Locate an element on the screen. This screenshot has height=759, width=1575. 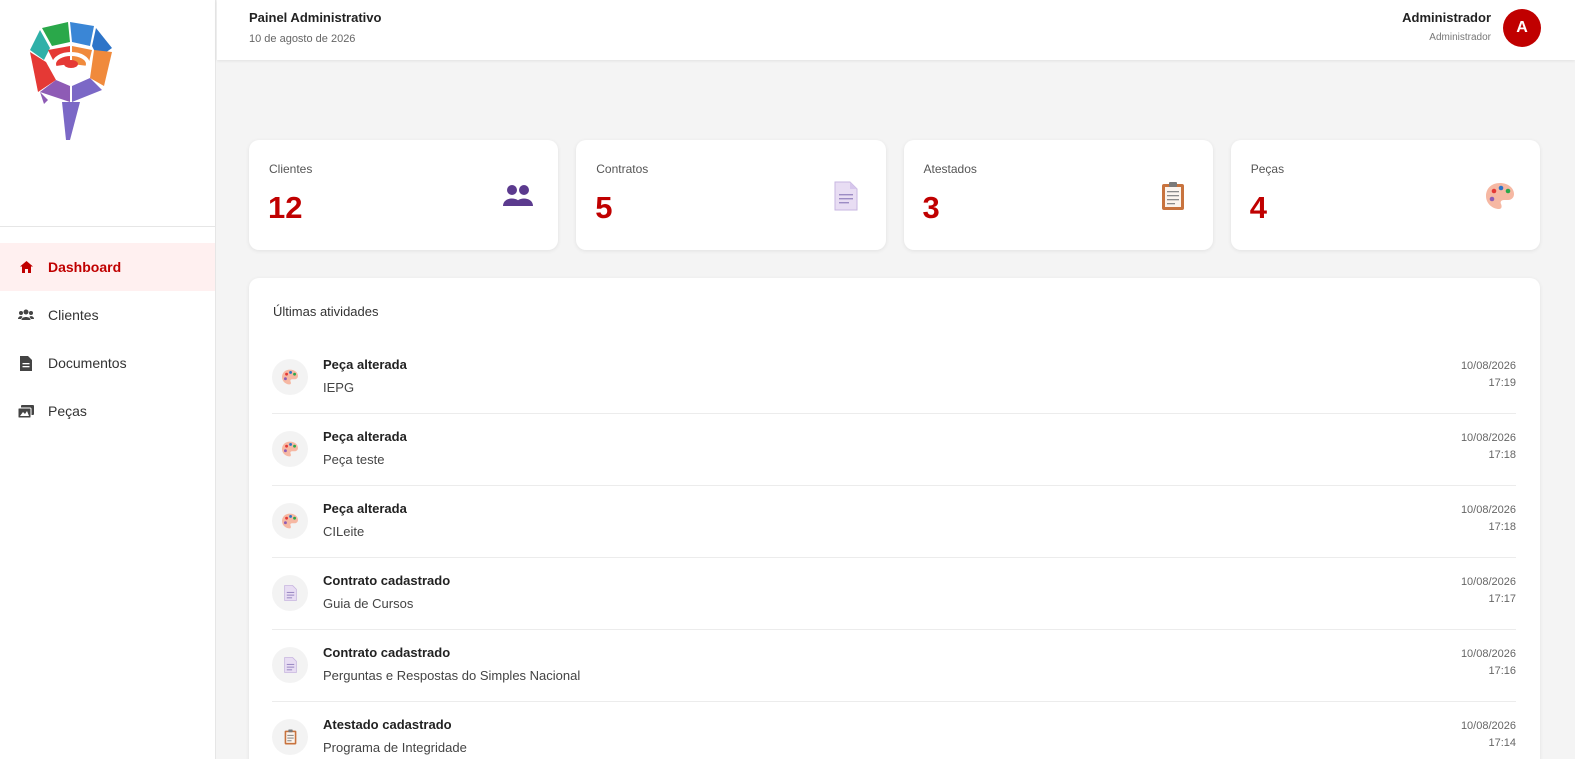
stat-label: Atestados is located at coordinates (950, 169).